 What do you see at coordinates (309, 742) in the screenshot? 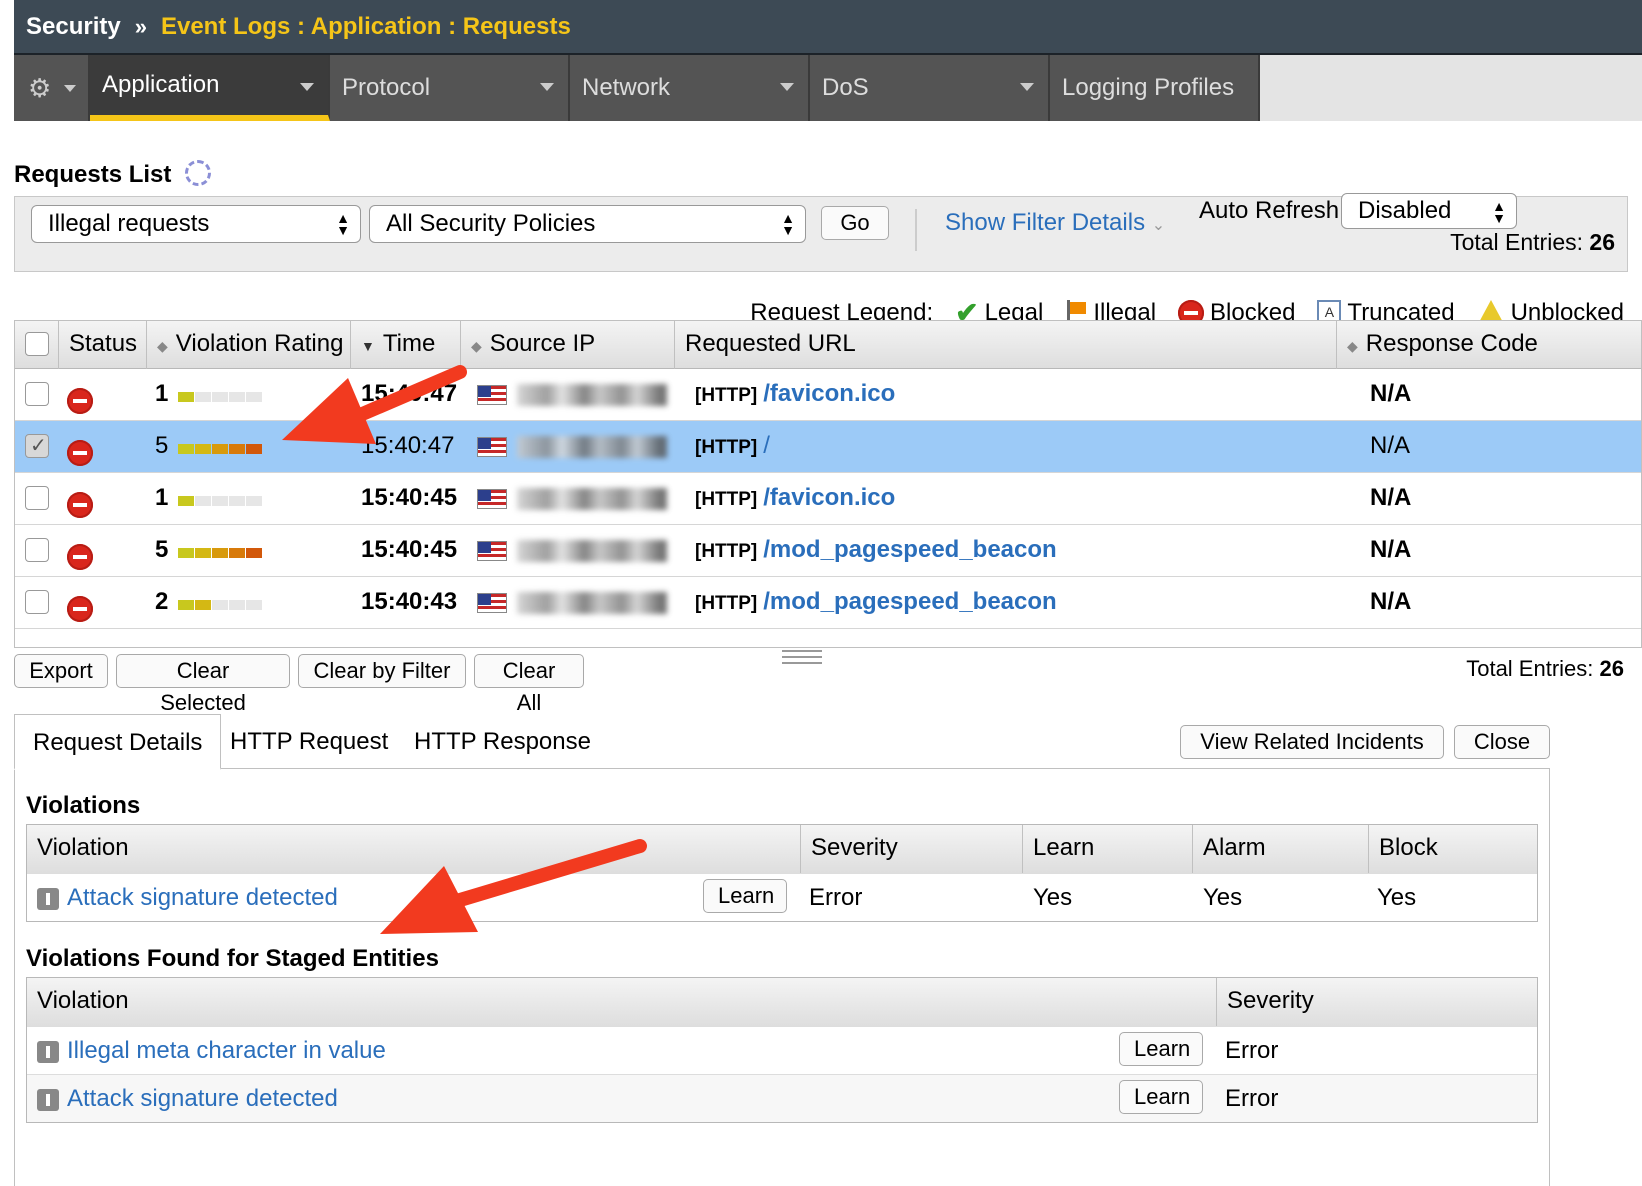
I see `tab-http-request: HTTP Request` at bounding box center [309, 742].